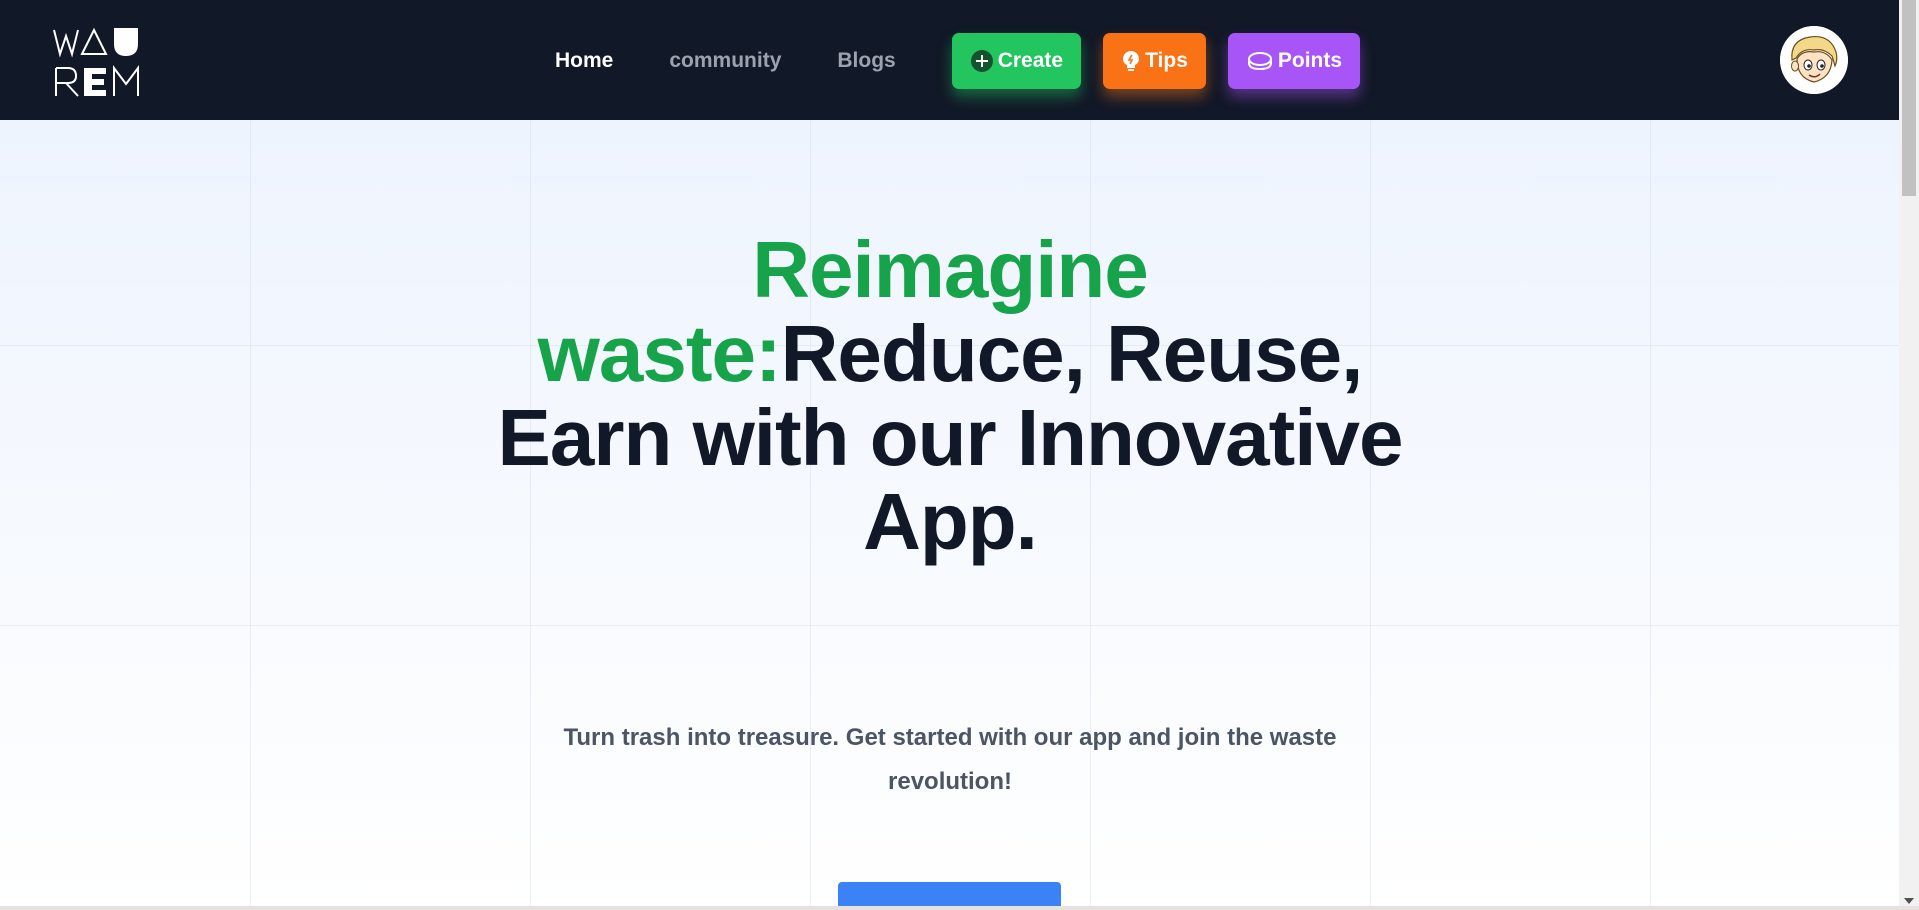  Describe the element at coordinates (982, 61) in the screenshot. I see `plus-circle-icon` at that location.